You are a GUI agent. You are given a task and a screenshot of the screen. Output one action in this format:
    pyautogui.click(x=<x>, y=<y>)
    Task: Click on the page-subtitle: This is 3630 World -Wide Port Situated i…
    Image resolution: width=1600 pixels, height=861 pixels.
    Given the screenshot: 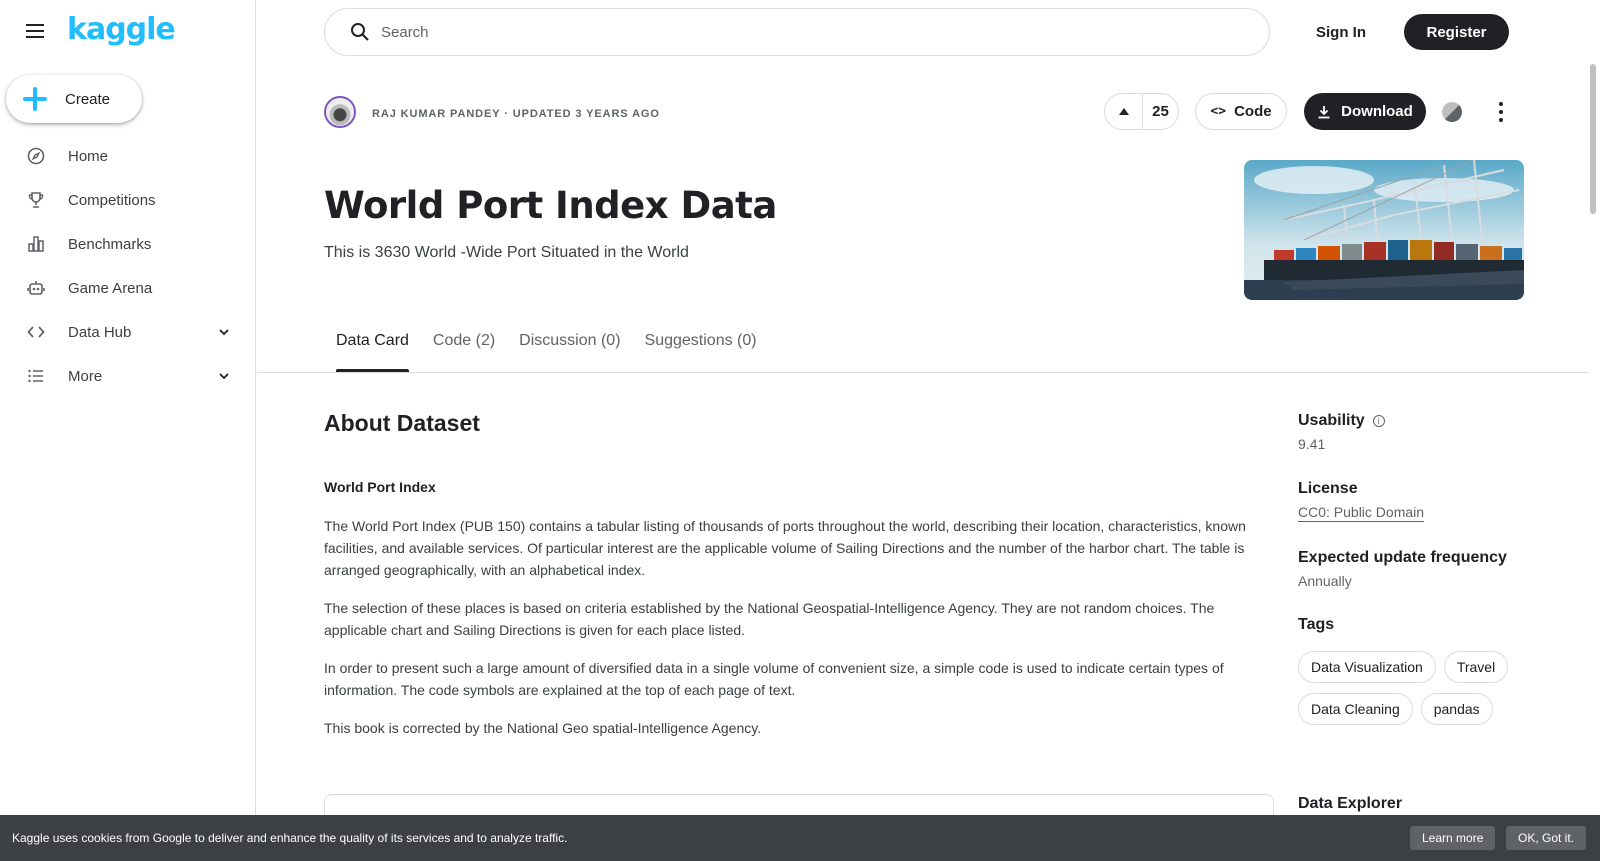 What is the action you would take?
    pyautogui.click(x=506, y=252)
    